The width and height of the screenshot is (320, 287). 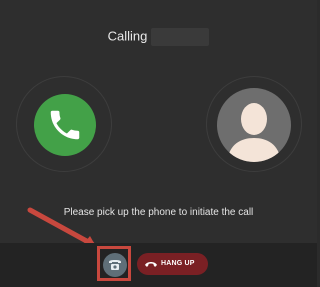 What do you see at coordinates (254, 132) in the screenshot?
I see `avatar-glyph` at bounding box center [254, 132].